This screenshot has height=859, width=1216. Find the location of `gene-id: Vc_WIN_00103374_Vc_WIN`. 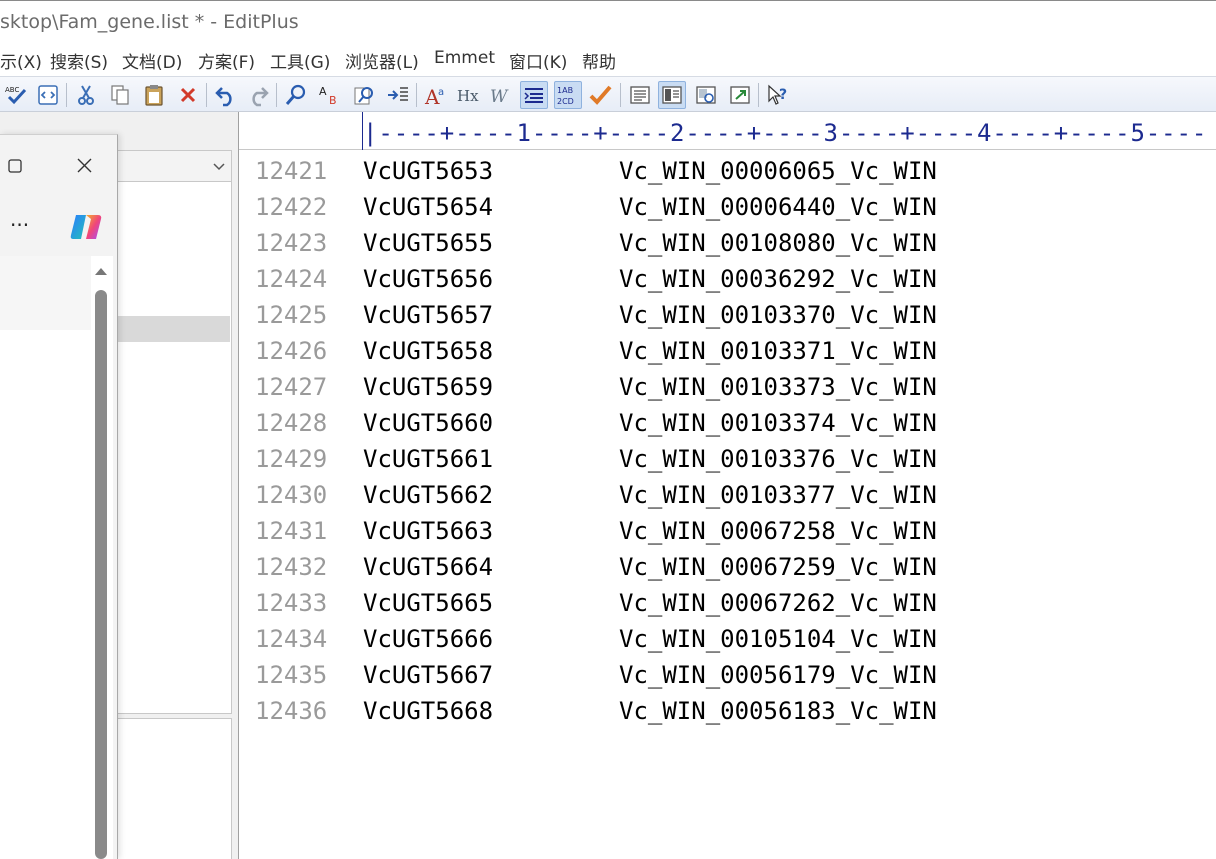

gene-id: Vc_WIN_00103374_Vc_WIN is located at coordinates (778, 423).